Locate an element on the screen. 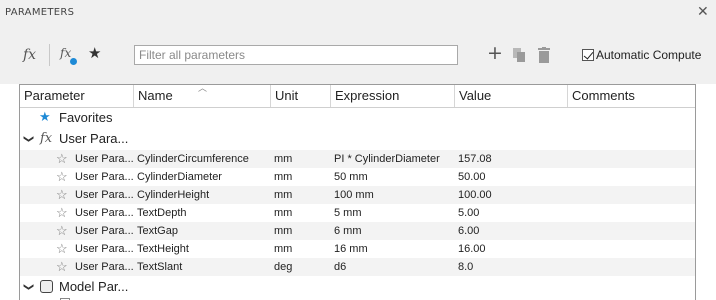 This screenshot has height=300, width=716. checkbox-checked-icon is located at coordinates (588, 55).